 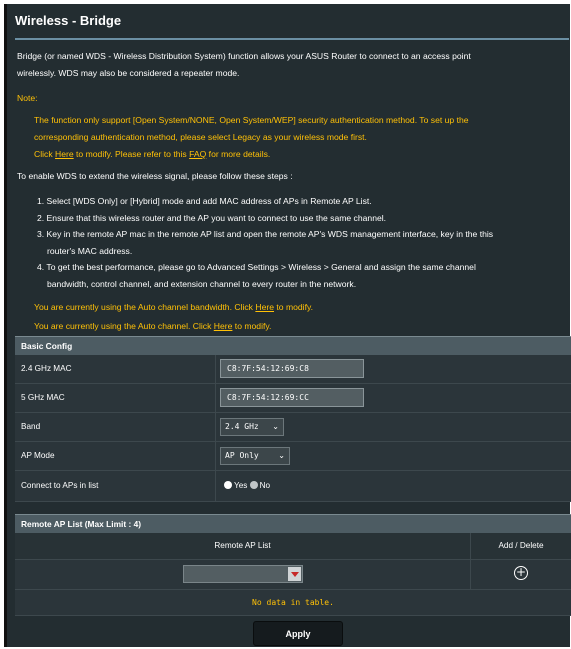 What do you see at coordinates (197, 154) in the screenshot?
I see `faq-link: FAQ` at bounding box center [197, 154].